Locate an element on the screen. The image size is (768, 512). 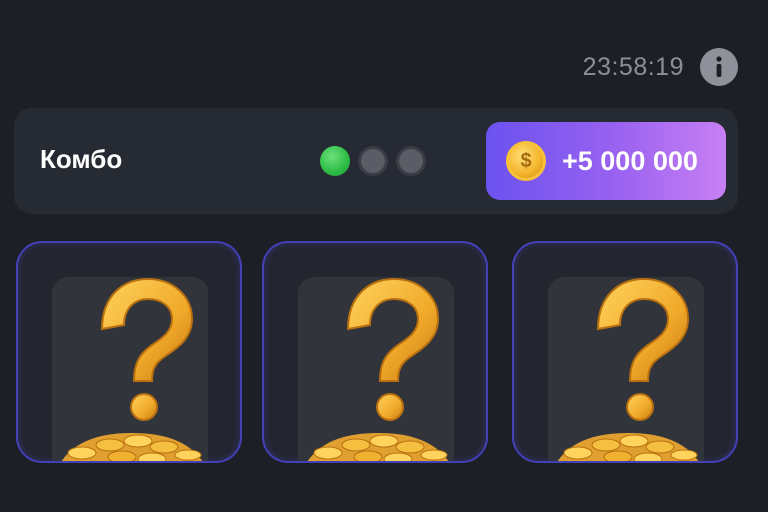
coin-symbol: $ is located at coordinates (526, 160).